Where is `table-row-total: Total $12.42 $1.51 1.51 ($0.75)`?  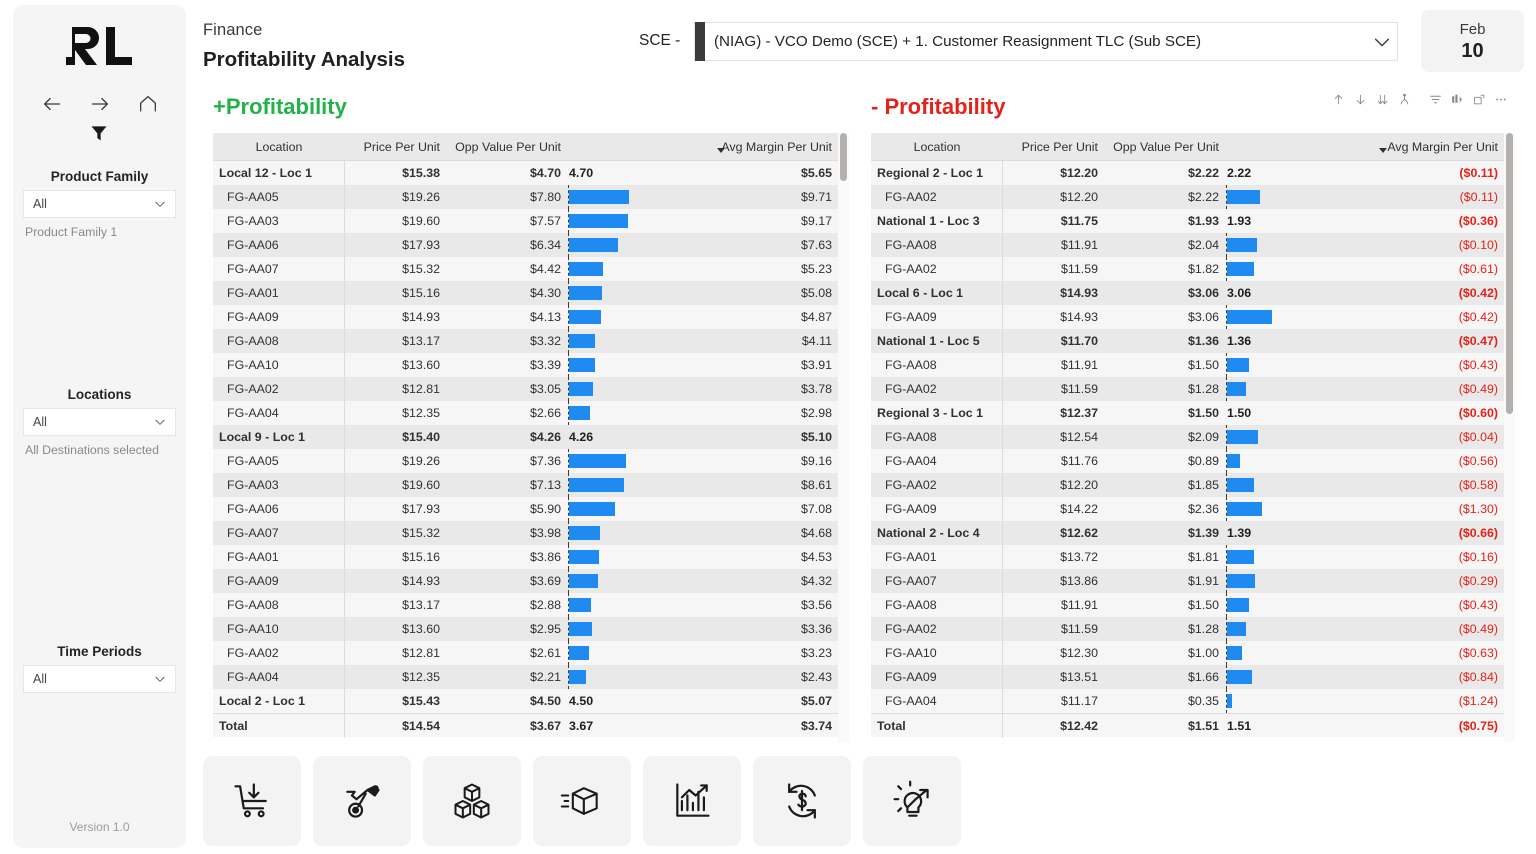 table-row-total: Total $12.42 $1.51 1.51 ($0.75) is located at coordinates (1187, 725).